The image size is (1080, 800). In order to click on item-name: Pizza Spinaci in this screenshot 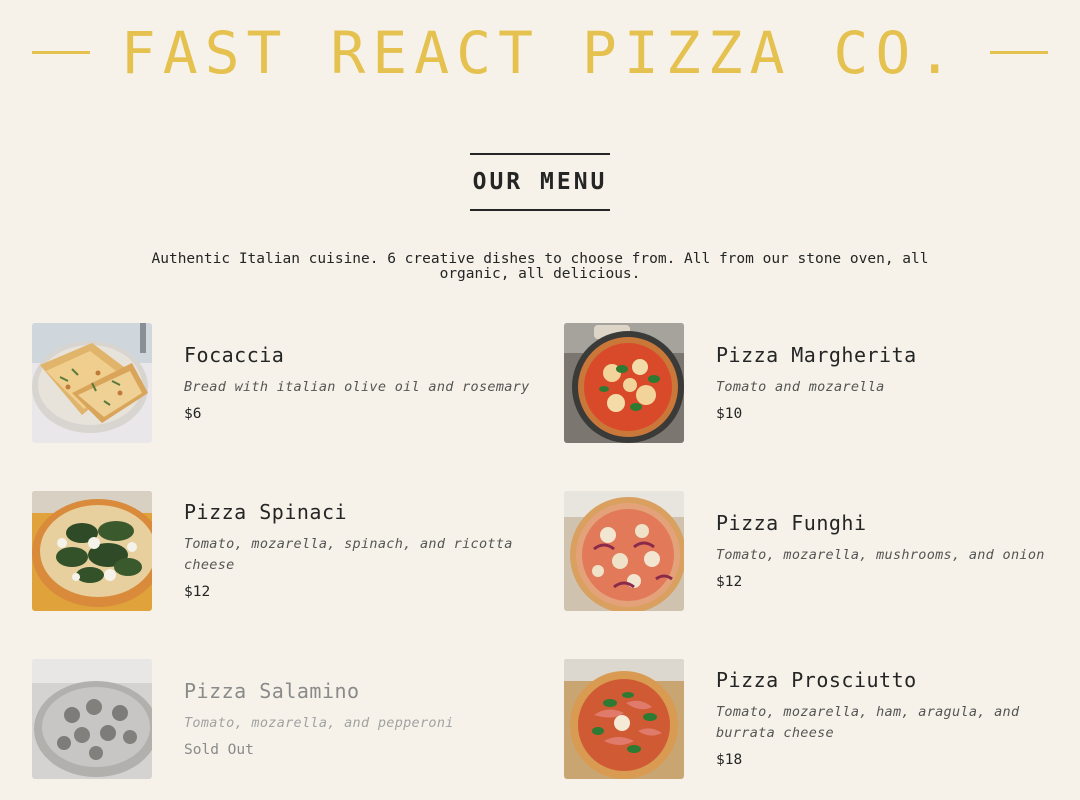, I will do `click(266, 512)`.